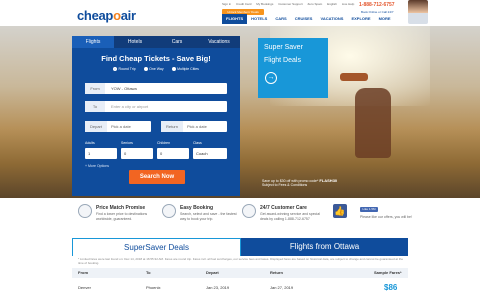  Describe the element at coordinates (197, 126) in the screenshot. I see `return-value: Pick a date` at that location.